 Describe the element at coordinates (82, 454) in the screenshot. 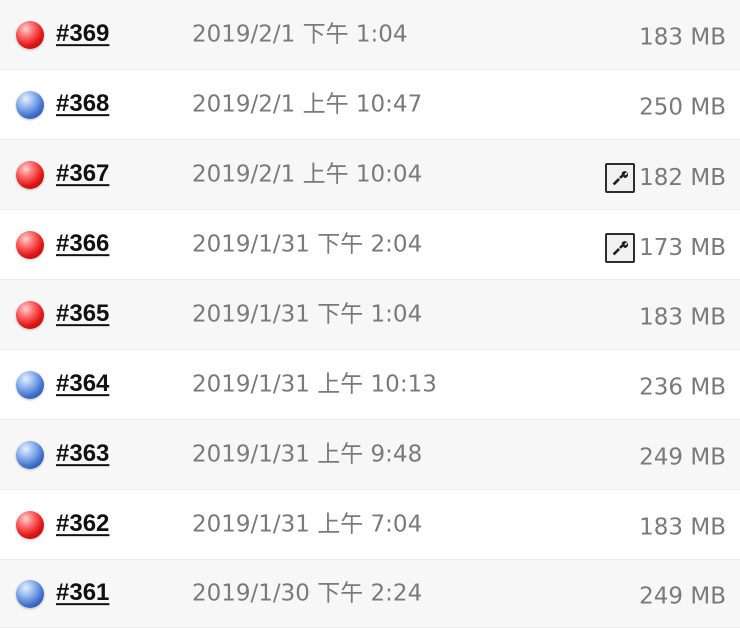

I see `build-number-link: #363` at that location.